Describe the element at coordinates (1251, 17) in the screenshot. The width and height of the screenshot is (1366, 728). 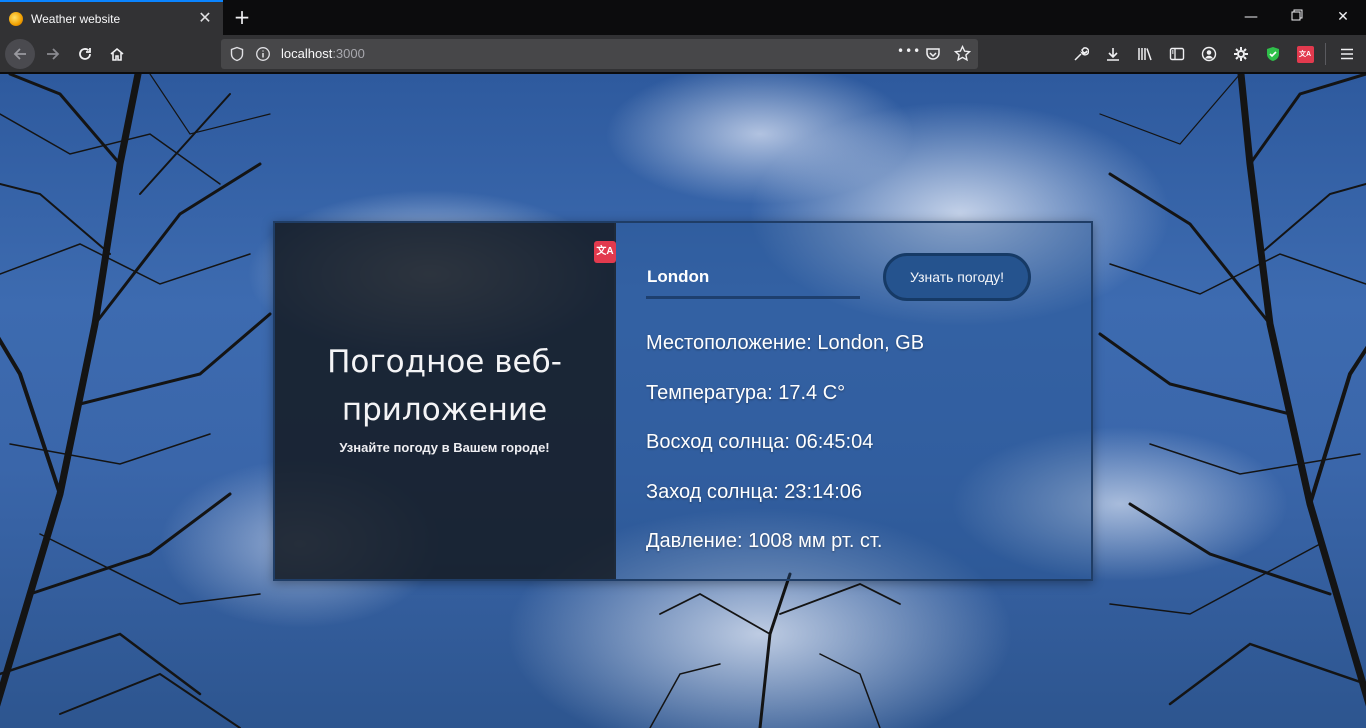
I see `minimize-window-button: —` at that location.